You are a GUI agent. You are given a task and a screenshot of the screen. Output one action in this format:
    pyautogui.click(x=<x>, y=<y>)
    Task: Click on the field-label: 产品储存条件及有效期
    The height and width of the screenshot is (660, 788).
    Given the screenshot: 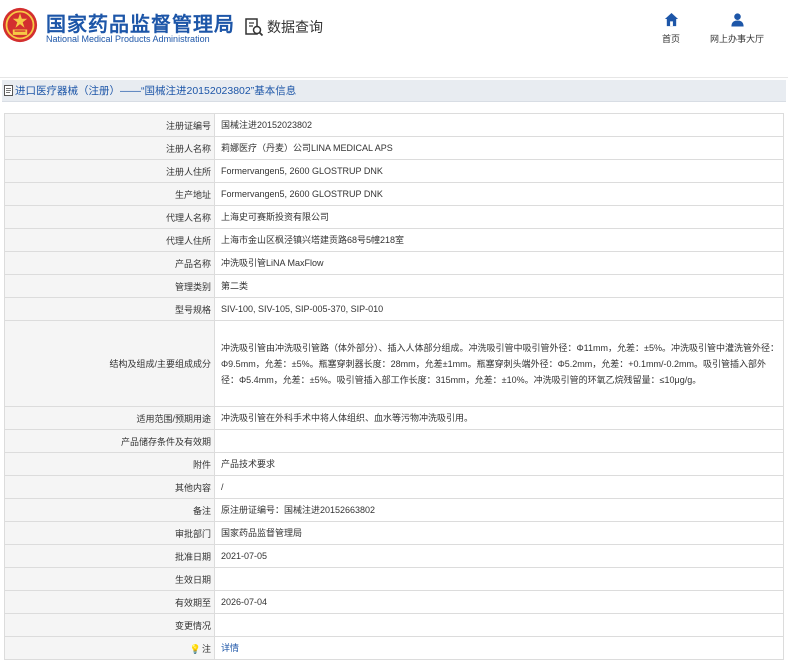 What is the action you would take?
    pyautogui.click(x=109, y=441)
    